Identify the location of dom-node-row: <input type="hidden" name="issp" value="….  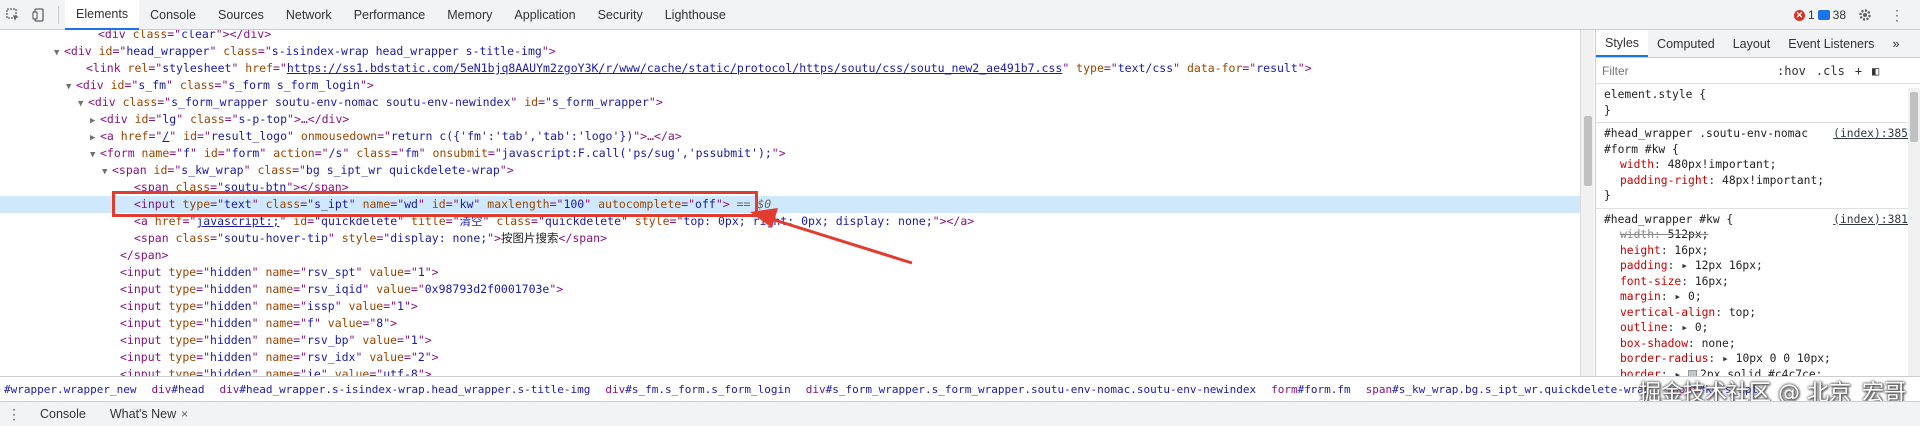
(790, 306).